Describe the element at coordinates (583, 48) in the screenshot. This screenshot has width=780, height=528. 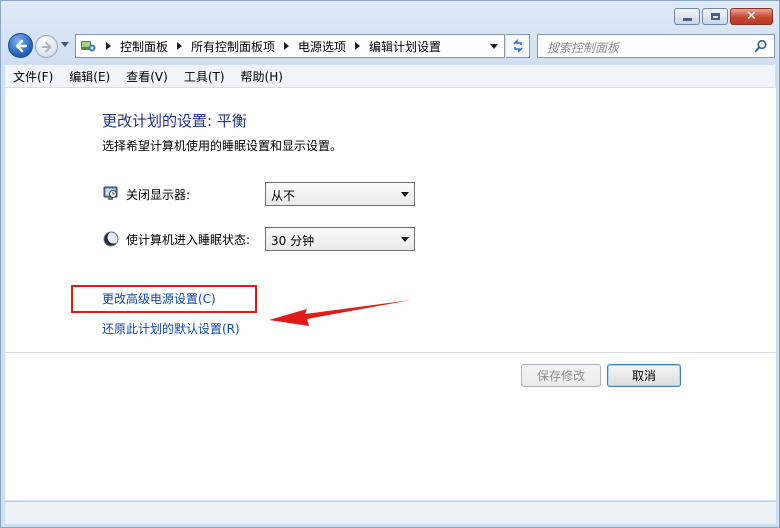
I see `search-placeholder: 搜索控制面板` at that location.